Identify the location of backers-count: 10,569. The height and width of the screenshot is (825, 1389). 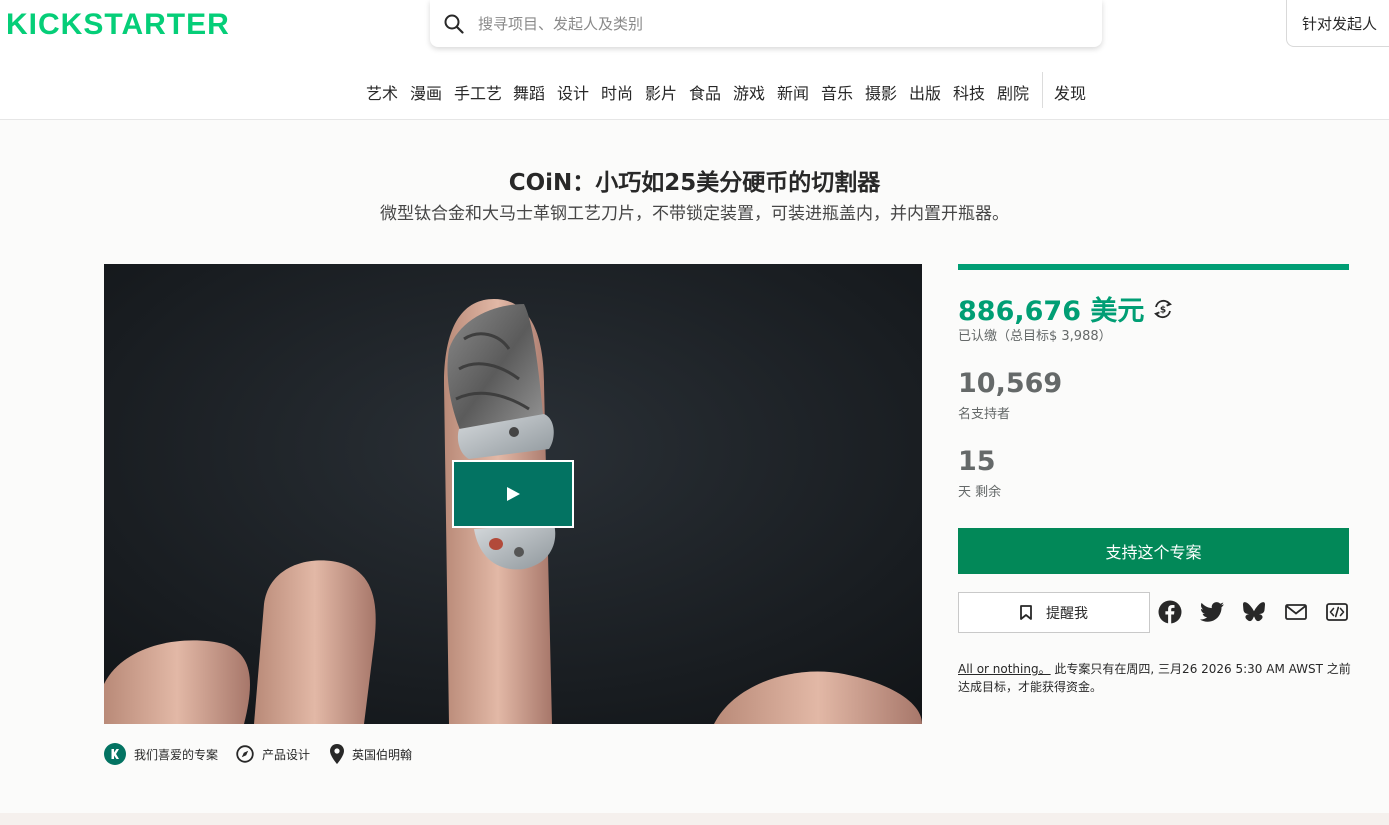
(1010, 383).